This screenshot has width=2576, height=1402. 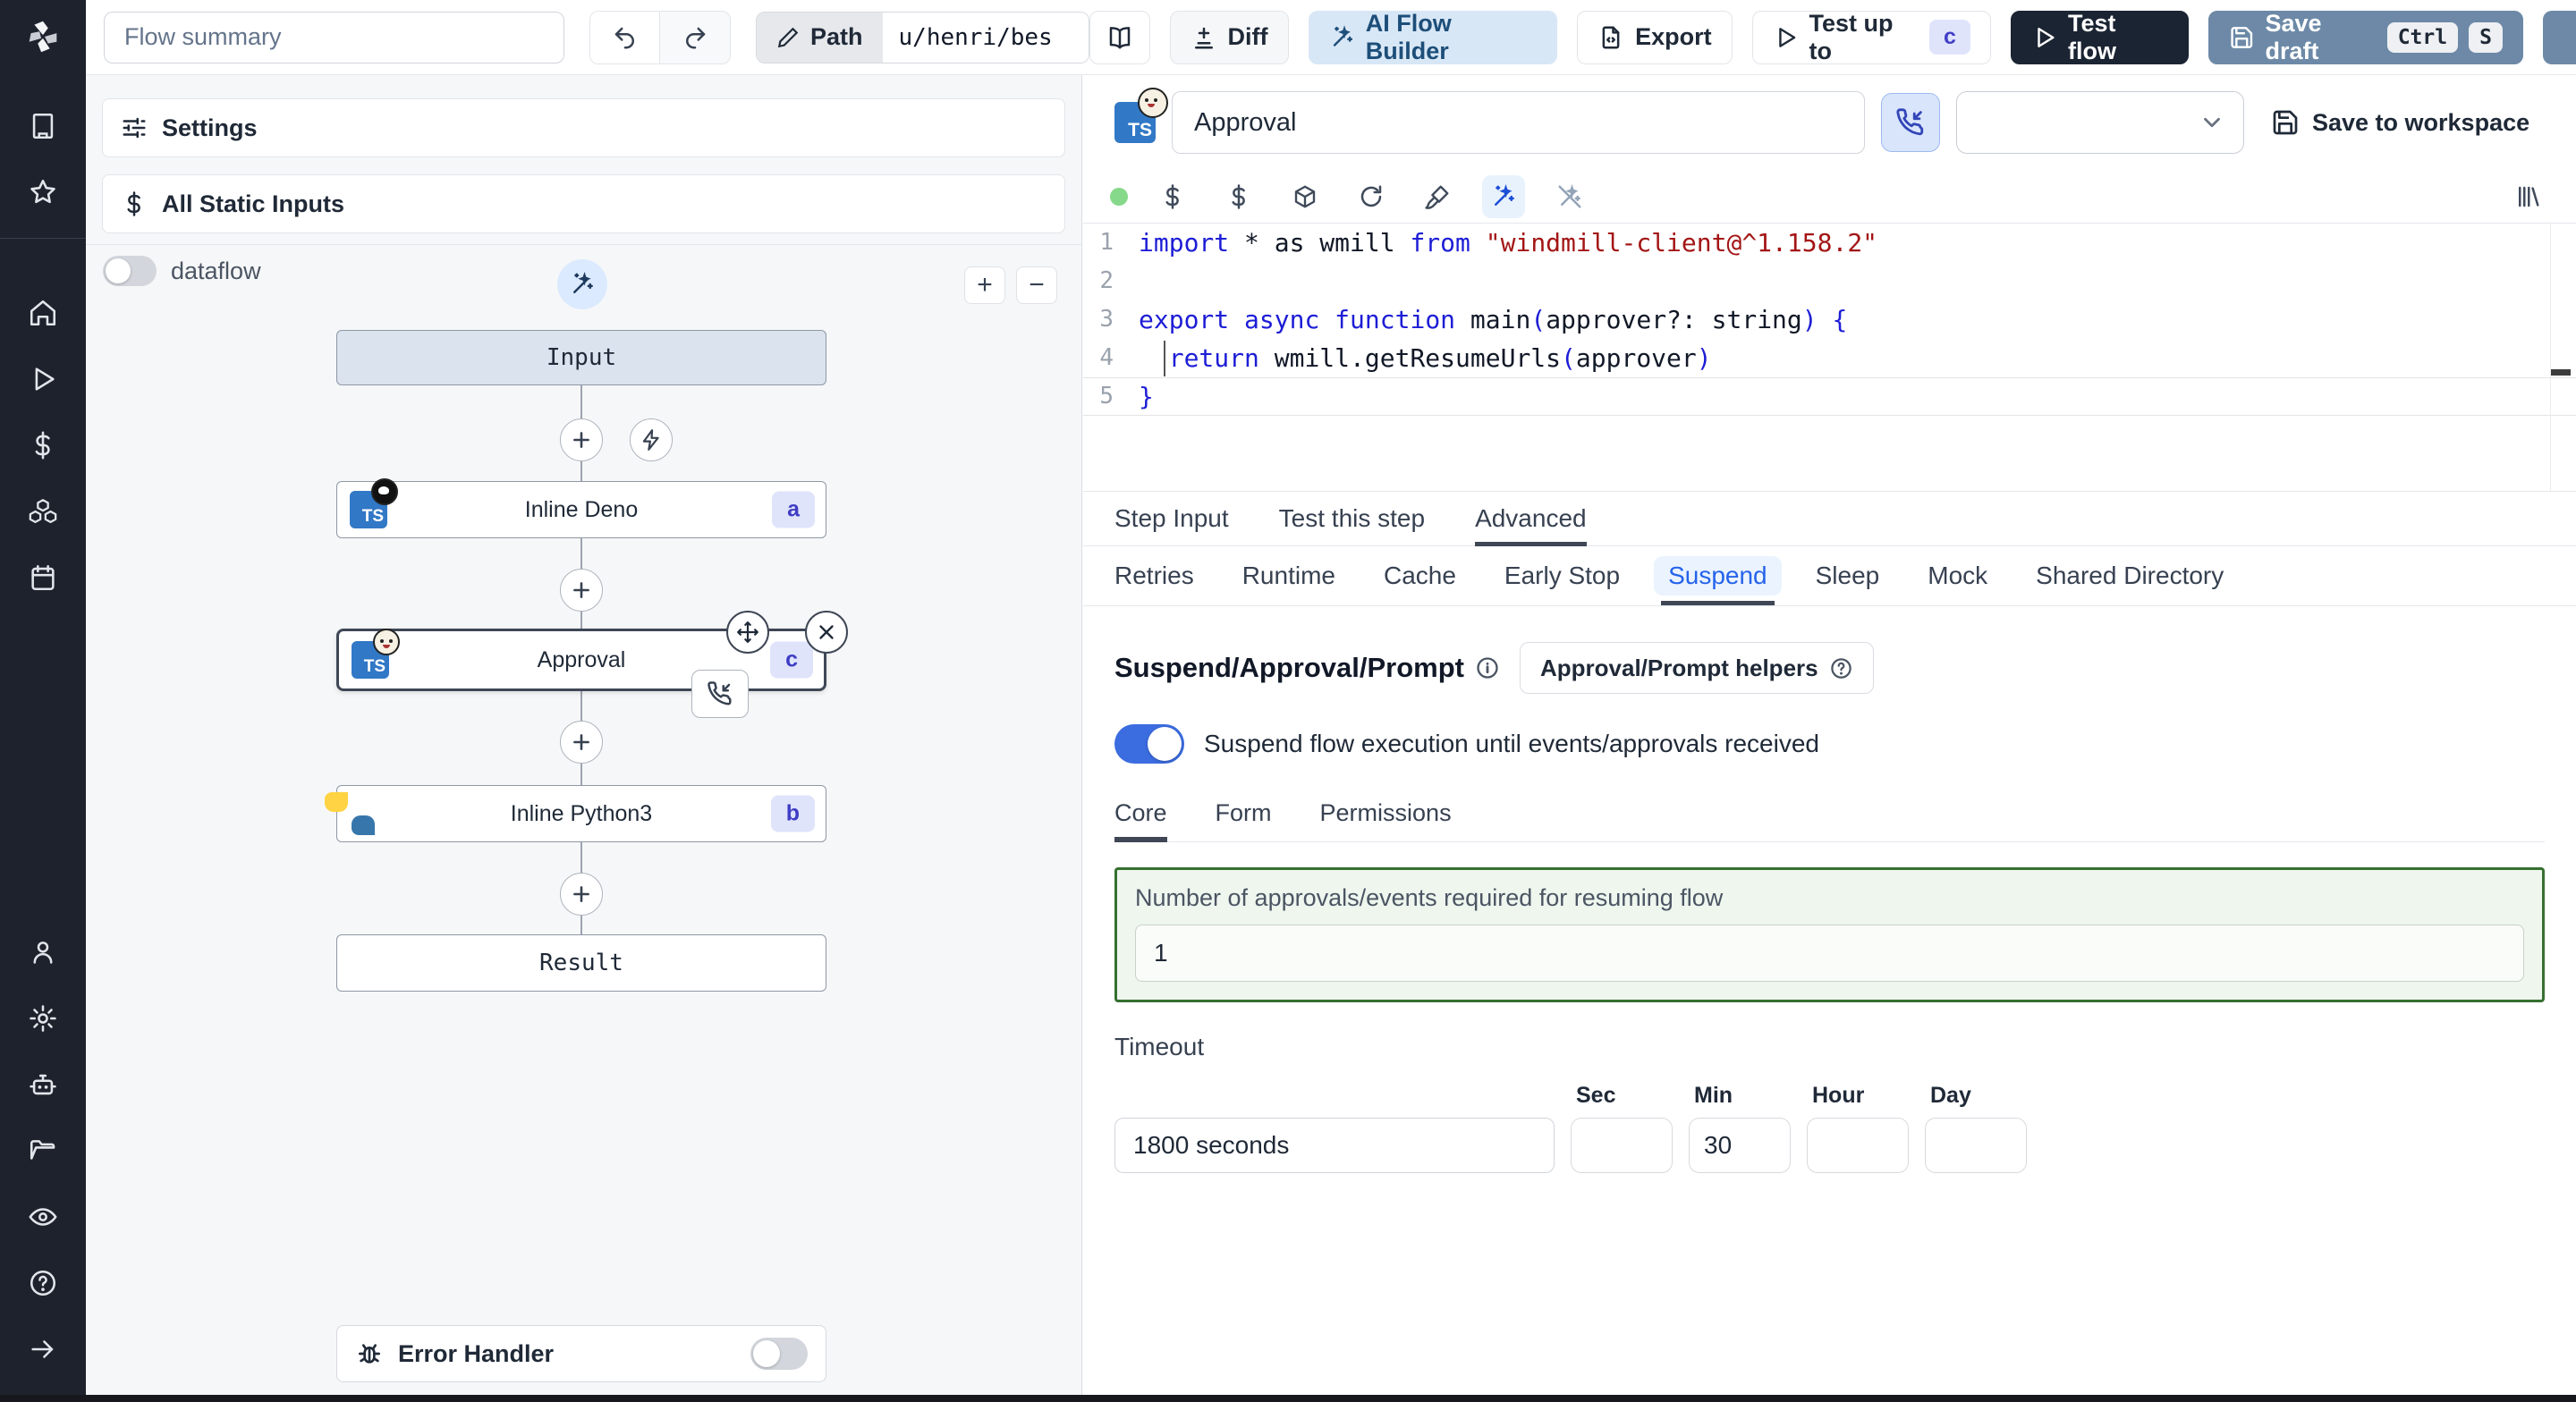 I want to click on add-trigger-button, so click(x=651, y=439).